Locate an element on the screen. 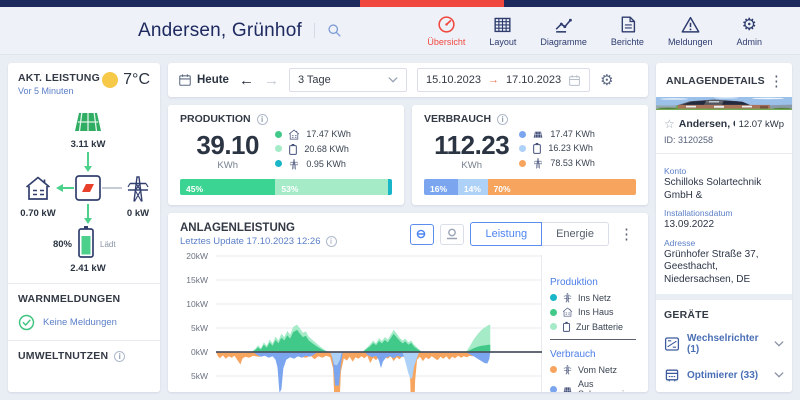 The image size is (800, 400). legend-item-zur-batterie: Zur Batterie is located at coordinates (593, 326).